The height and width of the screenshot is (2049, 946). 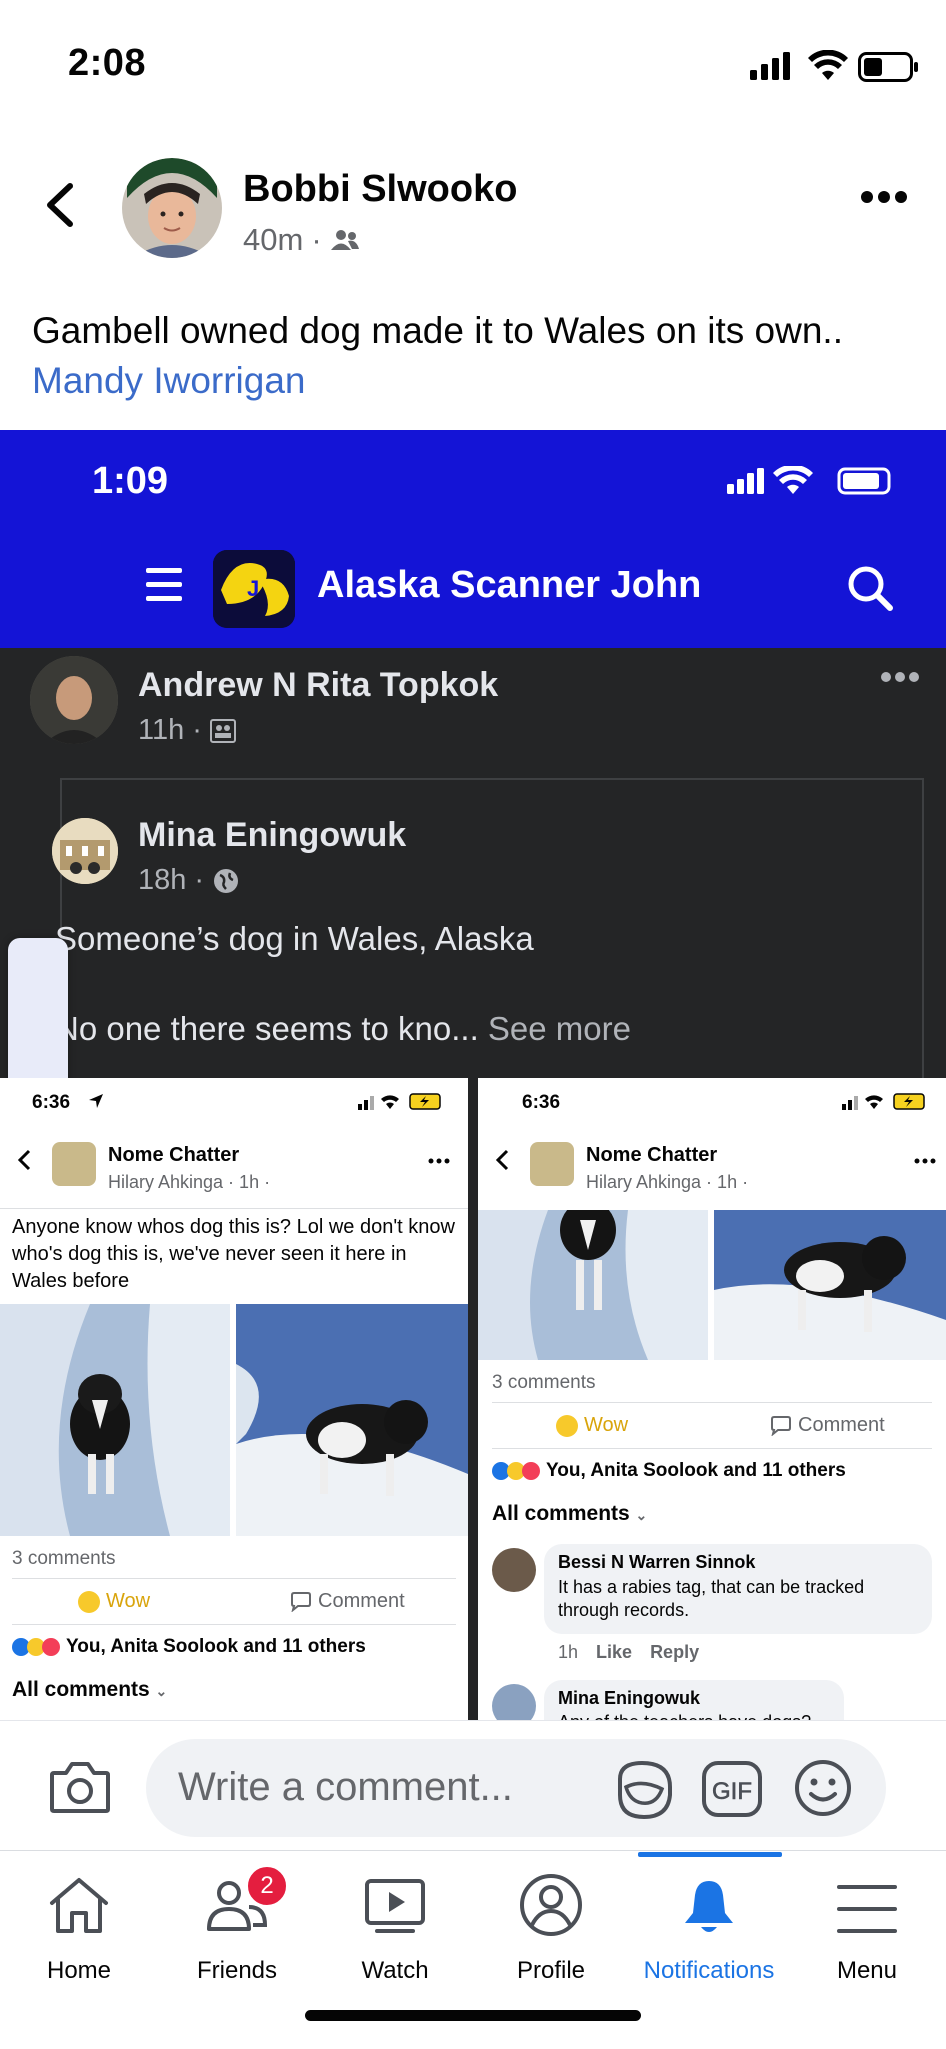 What do you see at coordinates (559, 1028) in the screenshot?
I see `see-more-link: See more` at bounding box center [559, 1028].